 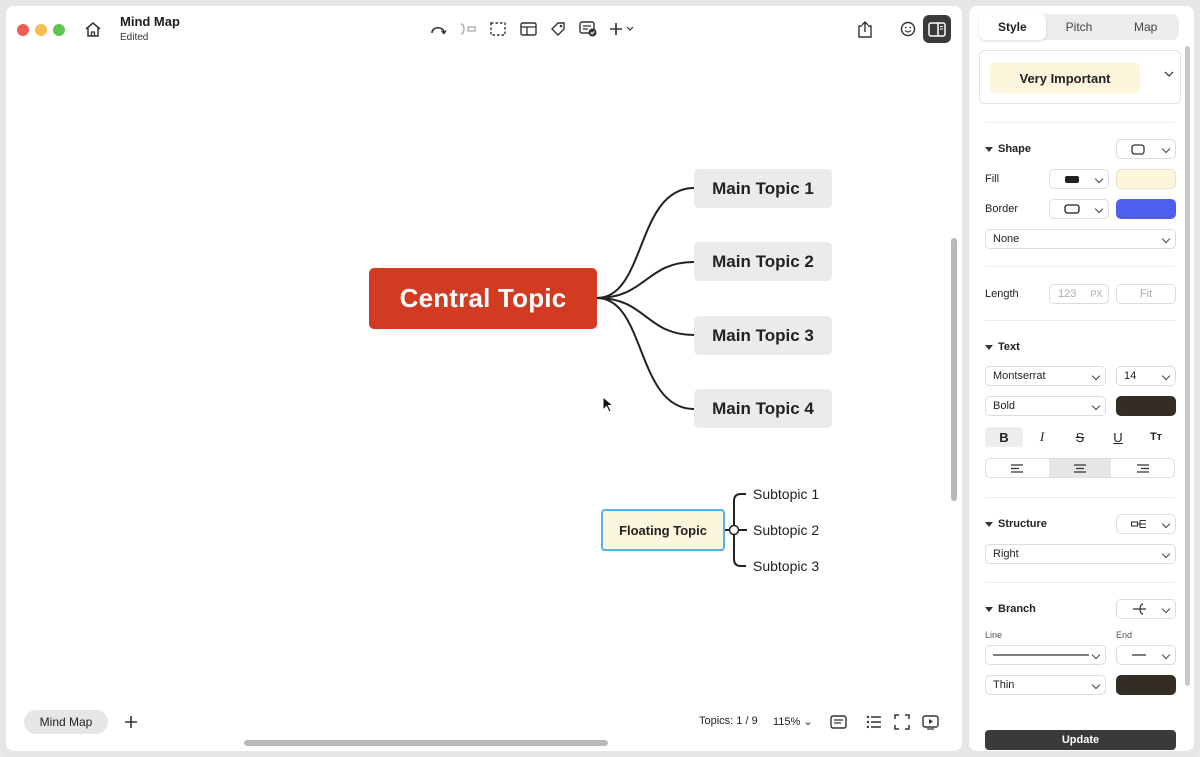 What do you see at coordinates (1080, 77) in the screenshot?
I see `style-preset-picker: Very Important` at bounding box center [1080, 77].